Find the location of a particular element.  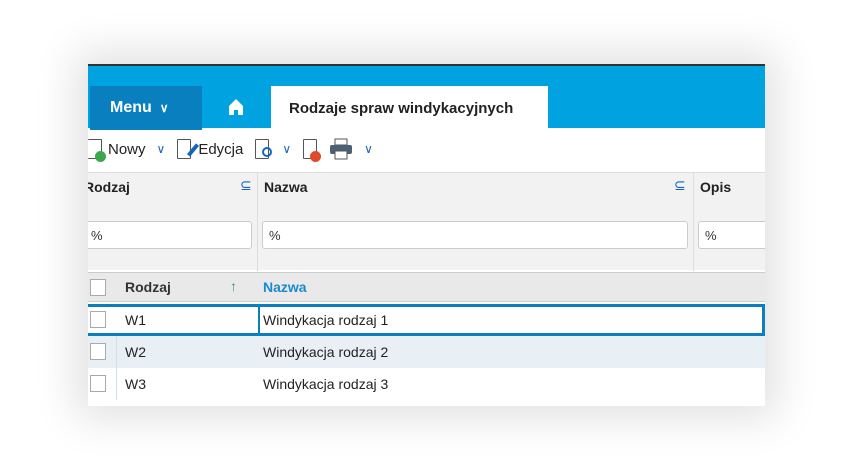

filter-opis: Opis % is located at coordinates (729, 222).